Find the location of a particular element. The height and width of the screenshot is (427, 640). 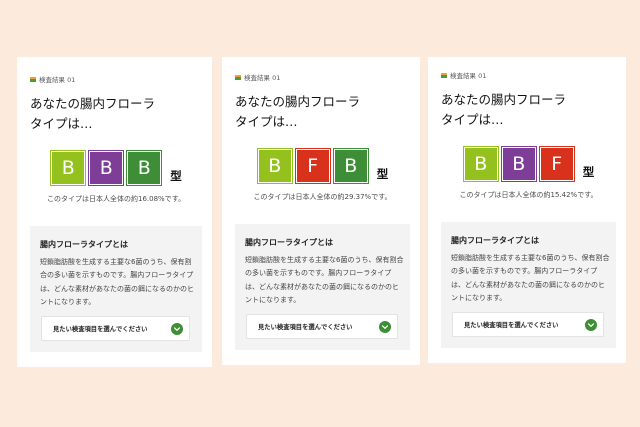

type-share-text: このタイプは日本人全体の約16.08%です。 is located at coordinates (116, 199).